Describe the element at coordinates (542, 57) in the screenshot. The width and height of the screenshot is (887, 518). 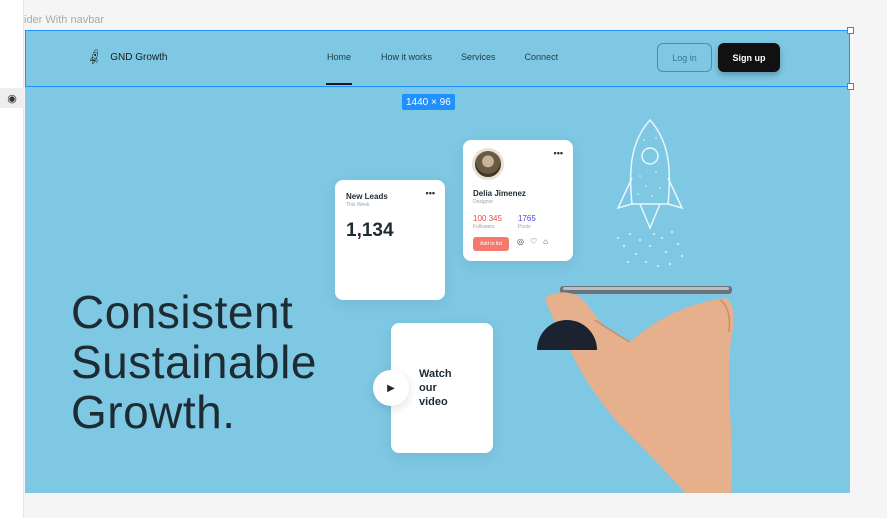
I see `nav-link-connect: Connect` at that location.